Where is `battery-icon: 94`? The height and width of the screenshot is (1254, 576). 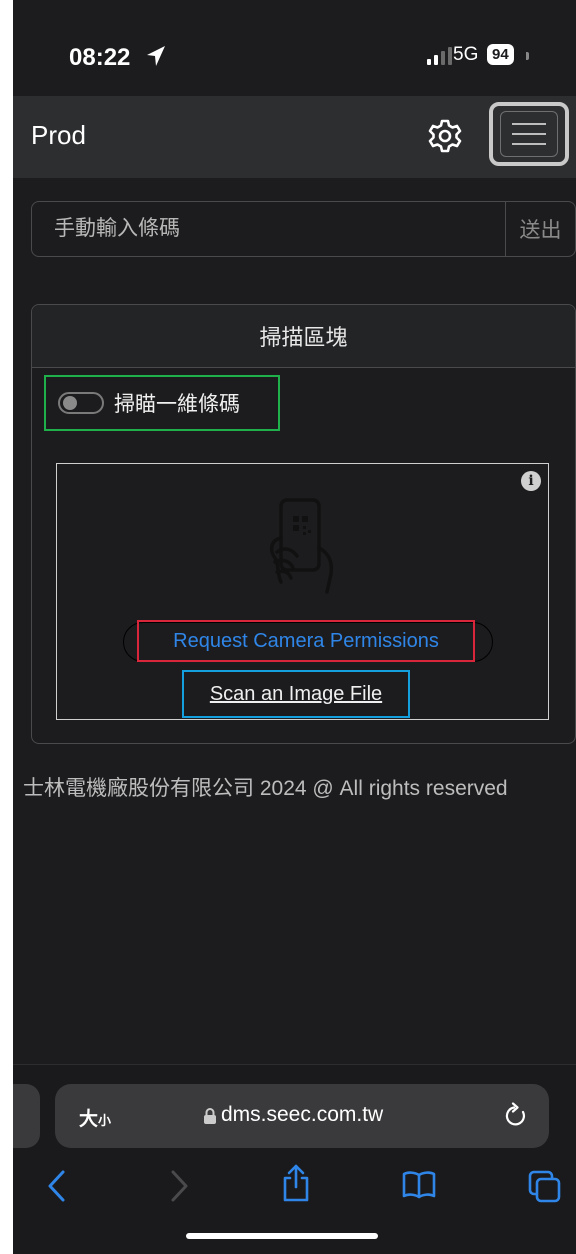 battery-icon: 94 is located at coordinates (500, 54).